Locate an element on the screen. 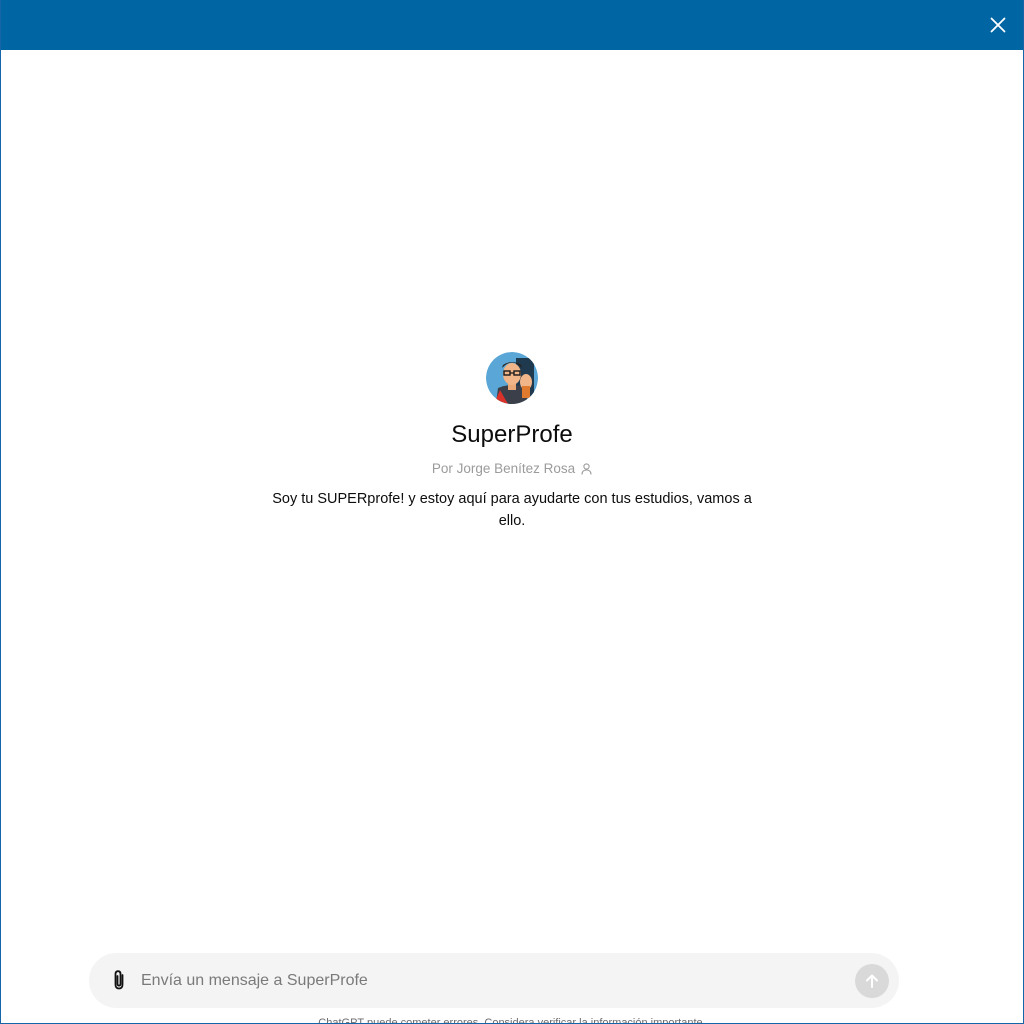 The image size is (1024, 1024). avatar is located at coordinates (512, 378).